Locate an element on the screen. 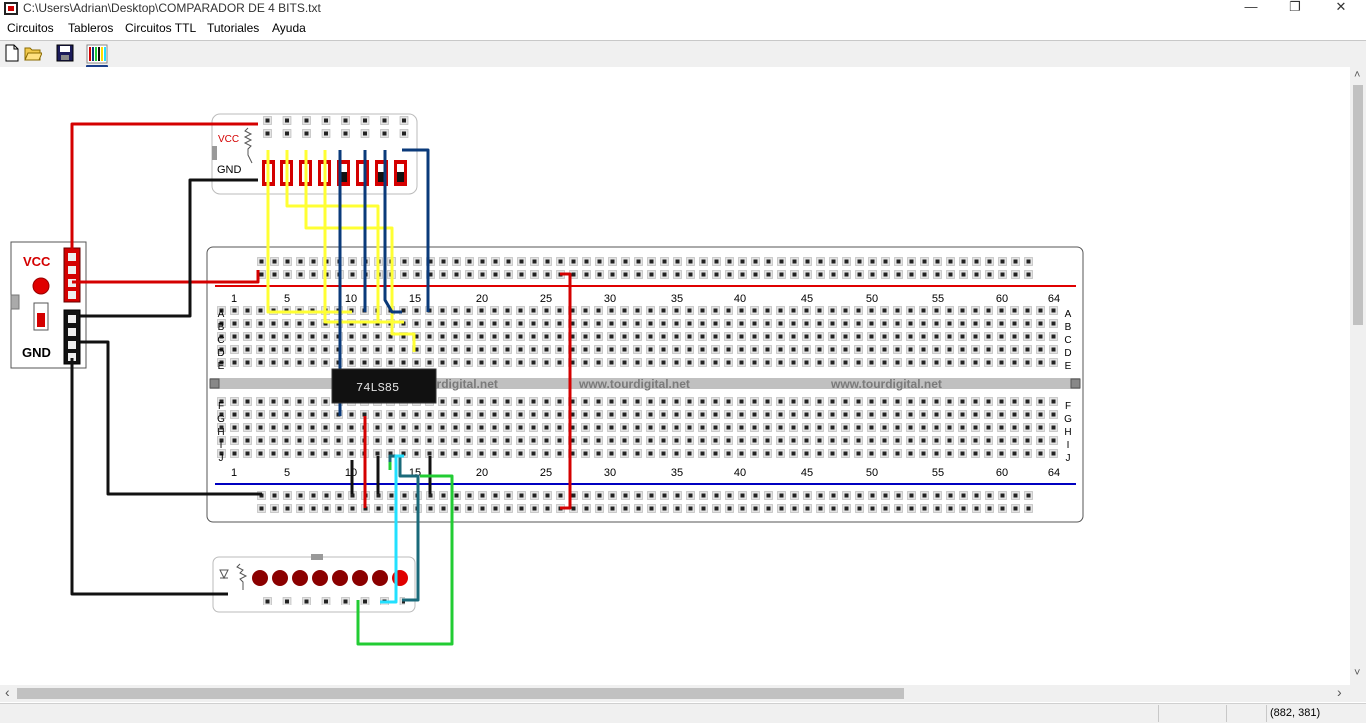 The image size is (1366, 723). top-col-1: 1 is located at coordinates (234, 299).